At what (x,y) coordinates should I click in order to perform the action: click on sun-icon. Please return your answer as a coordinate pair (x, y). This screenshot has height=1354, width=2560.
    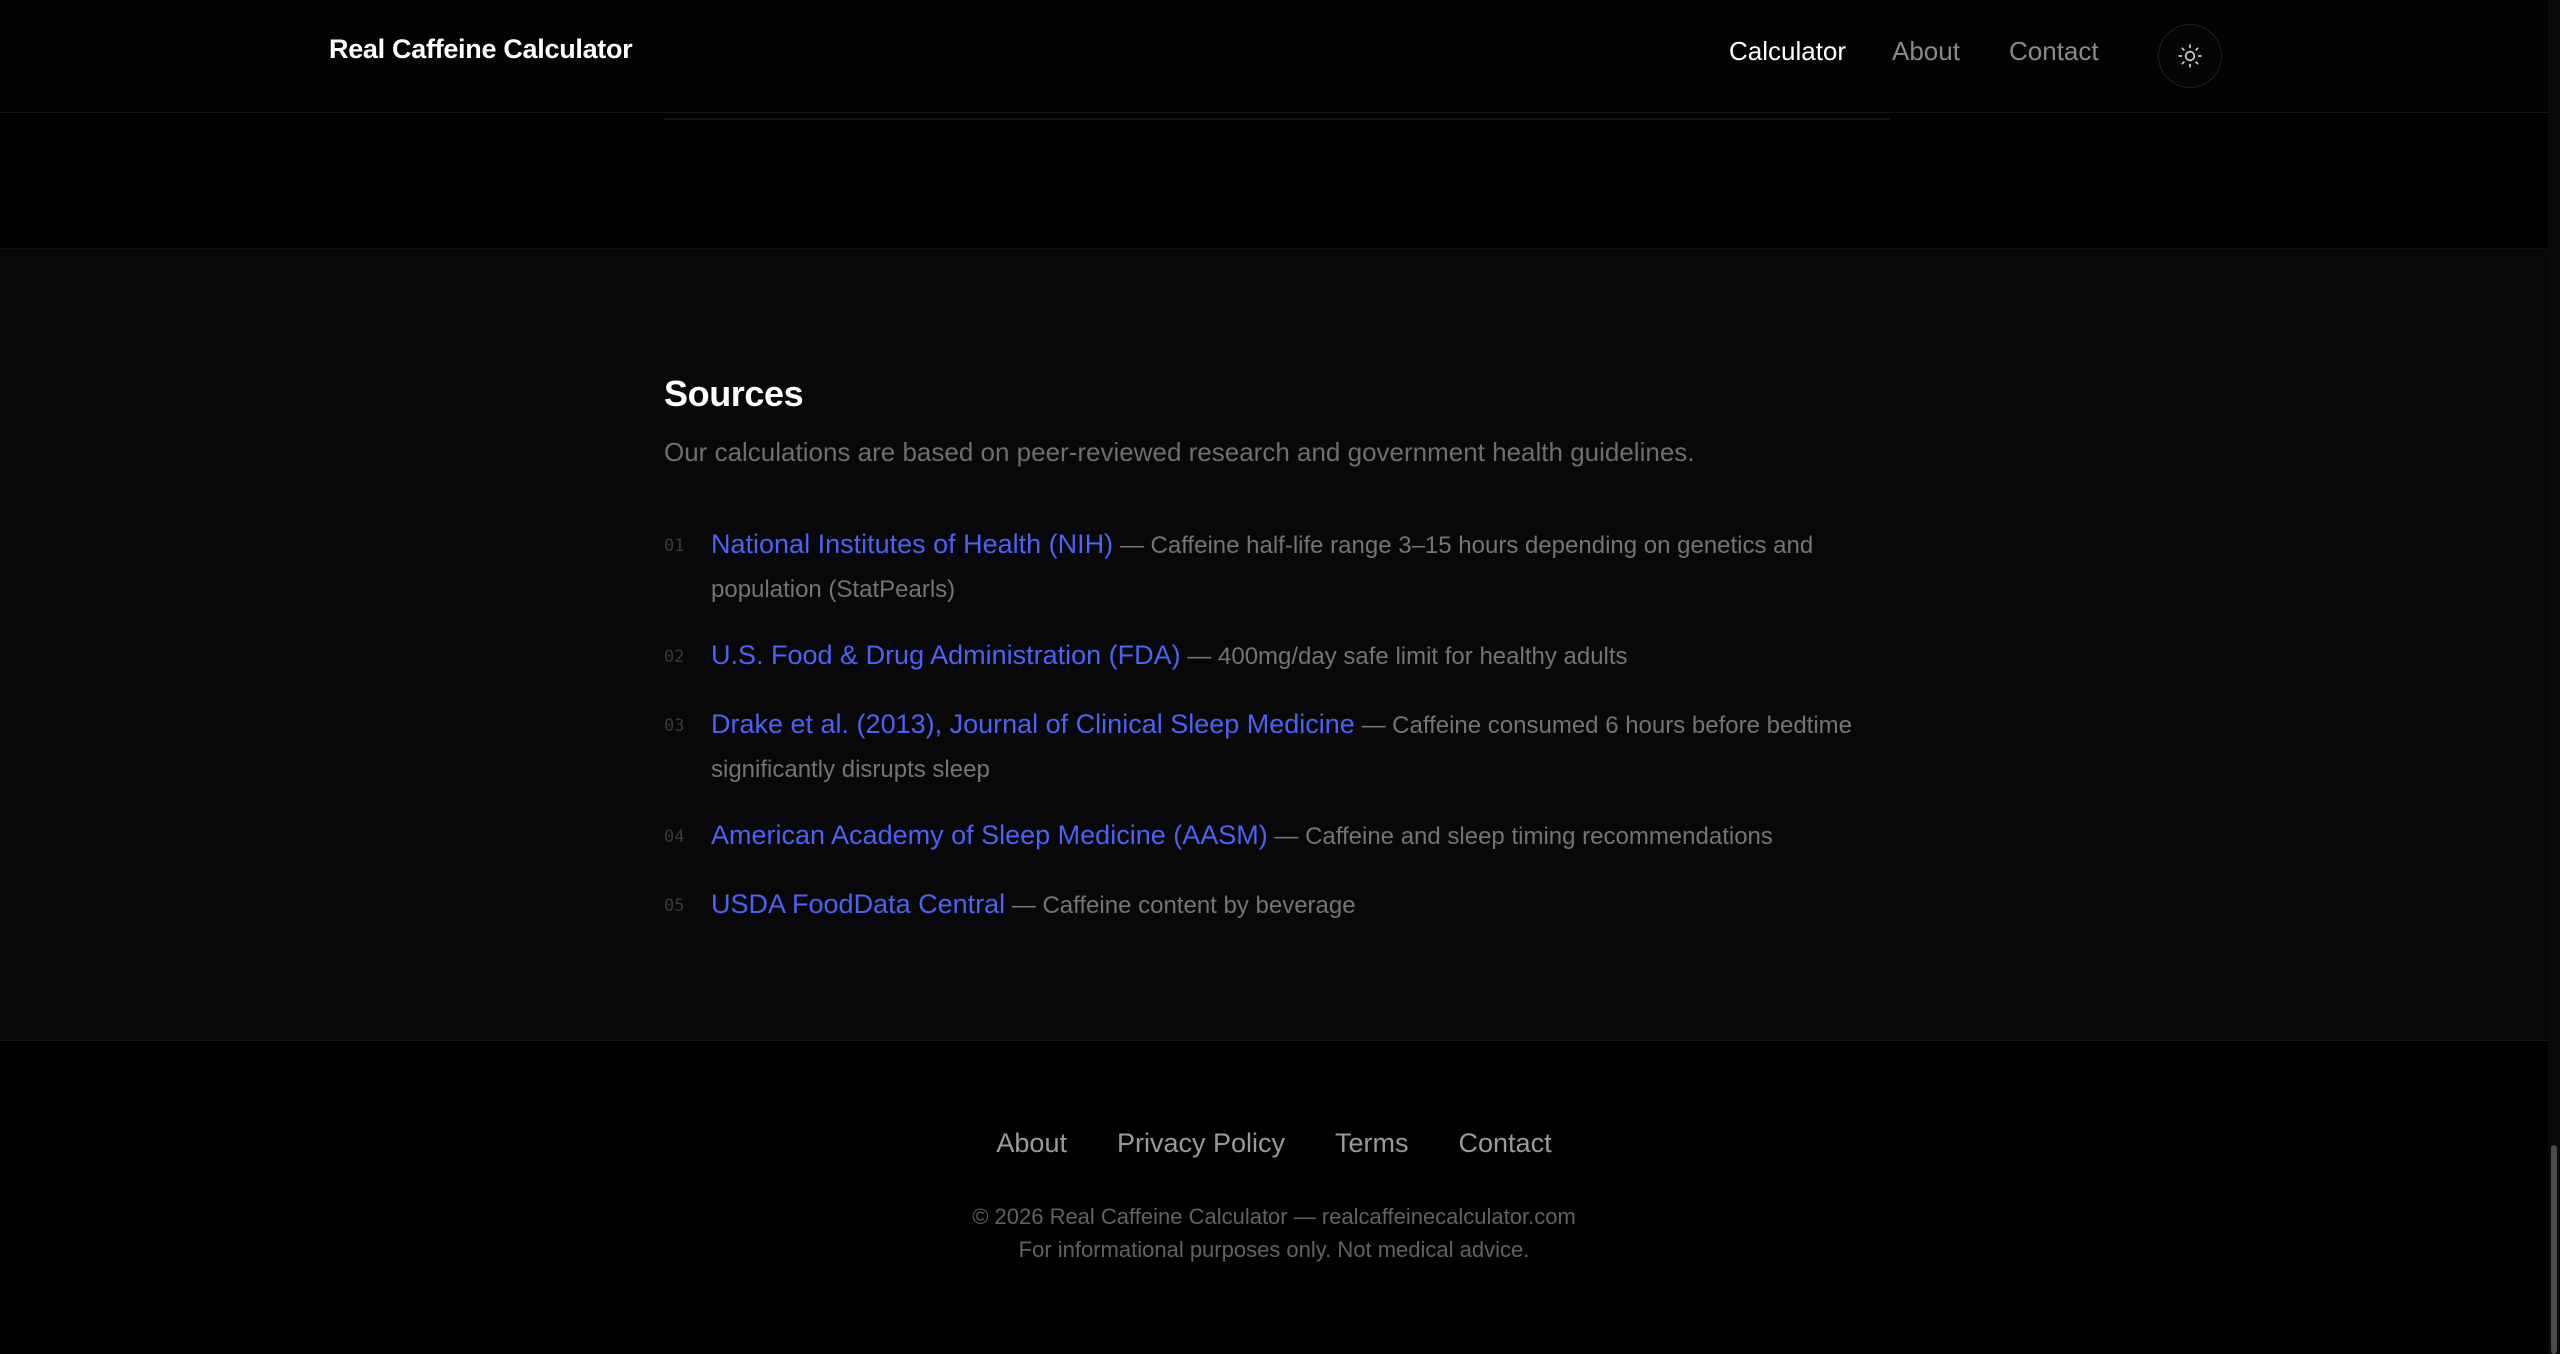
    Looking at the image, I should click on (2190, 56).